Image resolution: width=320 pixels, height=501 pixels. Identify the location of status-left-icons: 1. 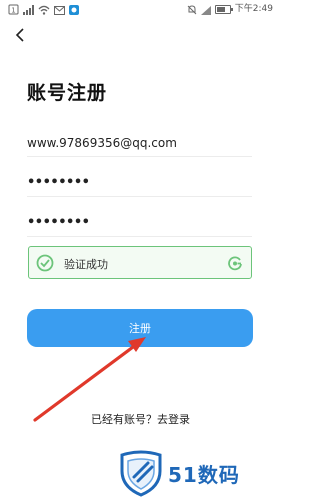
(43, 9).